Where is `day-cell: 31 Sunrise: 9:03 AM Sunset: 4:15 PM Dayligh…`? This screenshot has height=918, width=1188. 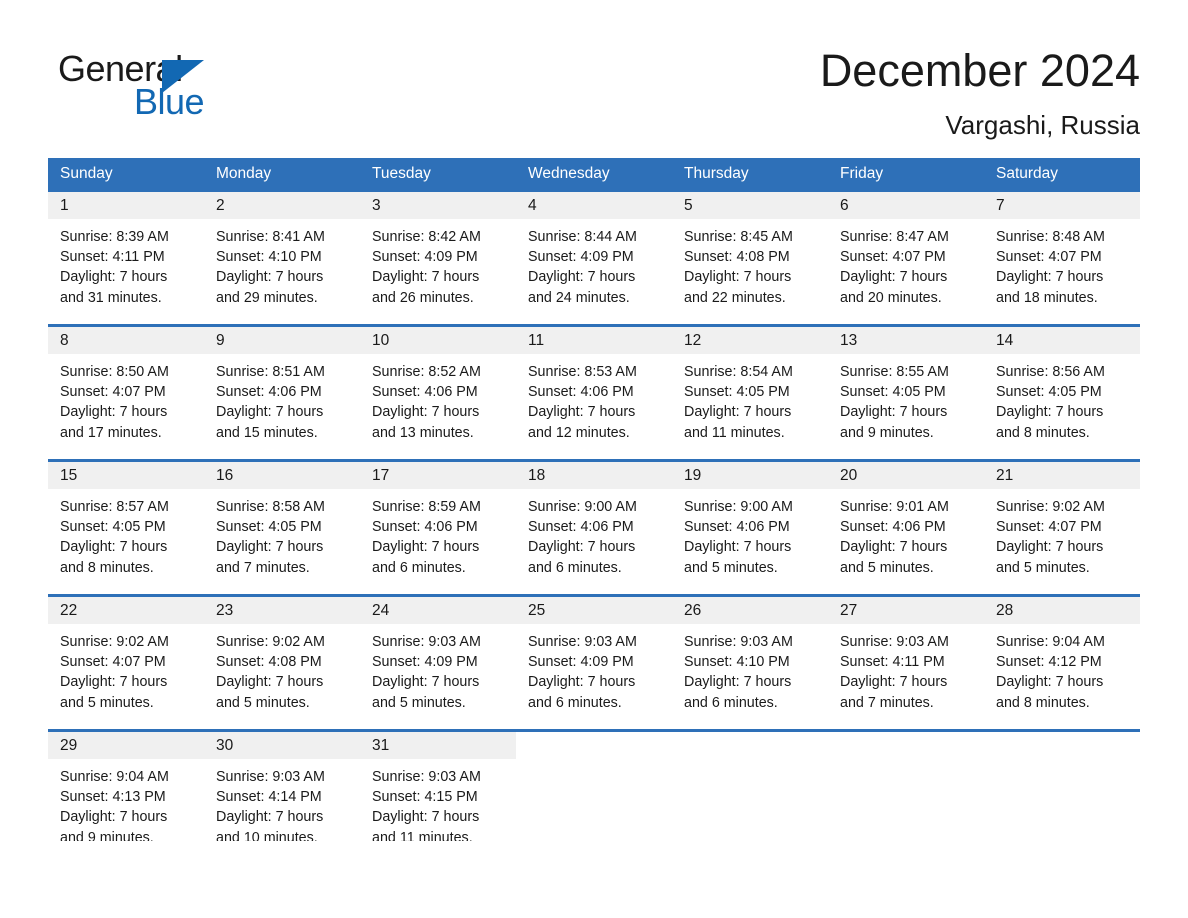
day-cell: 31 Sunrise: 9:03 AM Sunset: 4:15 PM Dayligh… is located at coordinates (438, 786).